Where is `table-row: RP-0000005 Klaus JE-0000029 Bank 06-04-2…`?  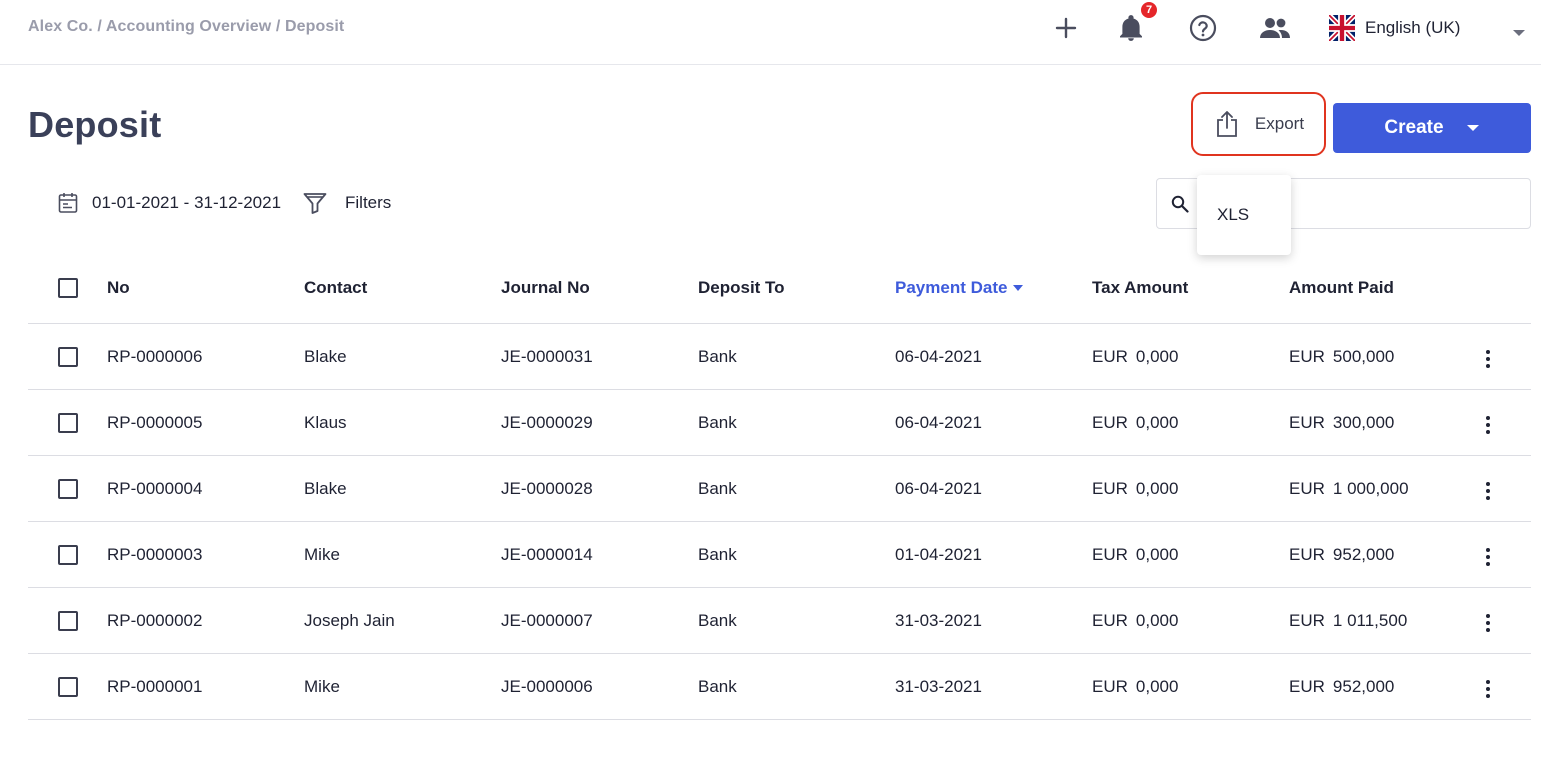 table-row: RP-0000005 Klaus JE-0000029 Bank 06-04-2… is located at coordinates (779, 423).